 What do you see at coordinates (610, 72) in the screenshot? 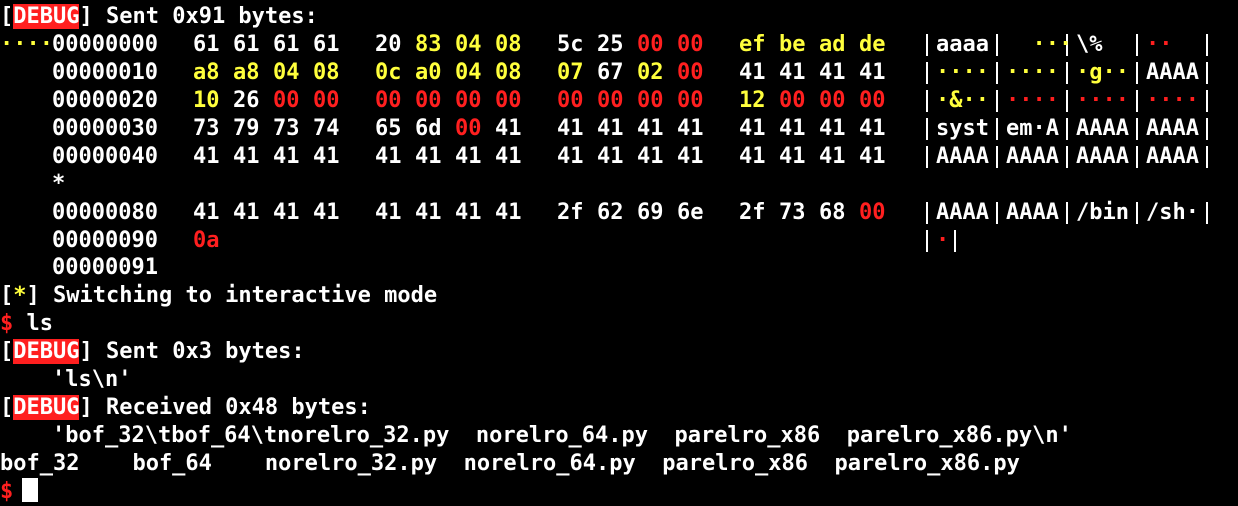
I see `hex-byte: 67` at bounding box center [610, 72].